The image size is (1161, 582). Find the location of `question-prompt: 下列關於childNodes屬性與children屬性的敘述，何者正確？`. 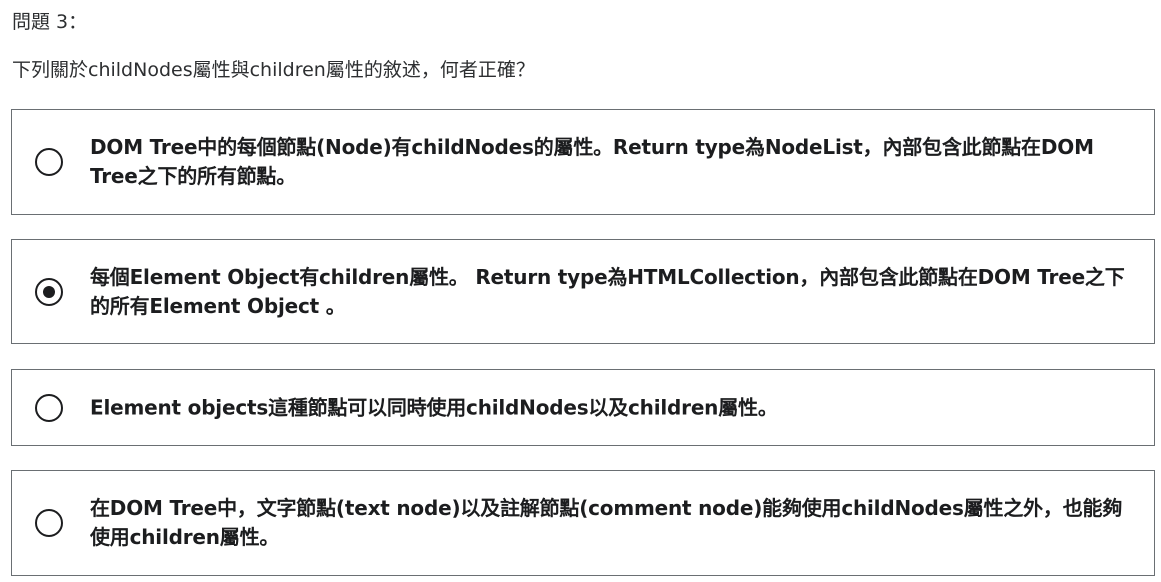

question-prompt: 下列關於childNodes屬性與children屬性的敘述，何者正確？ is located at coordinates (273, 70).